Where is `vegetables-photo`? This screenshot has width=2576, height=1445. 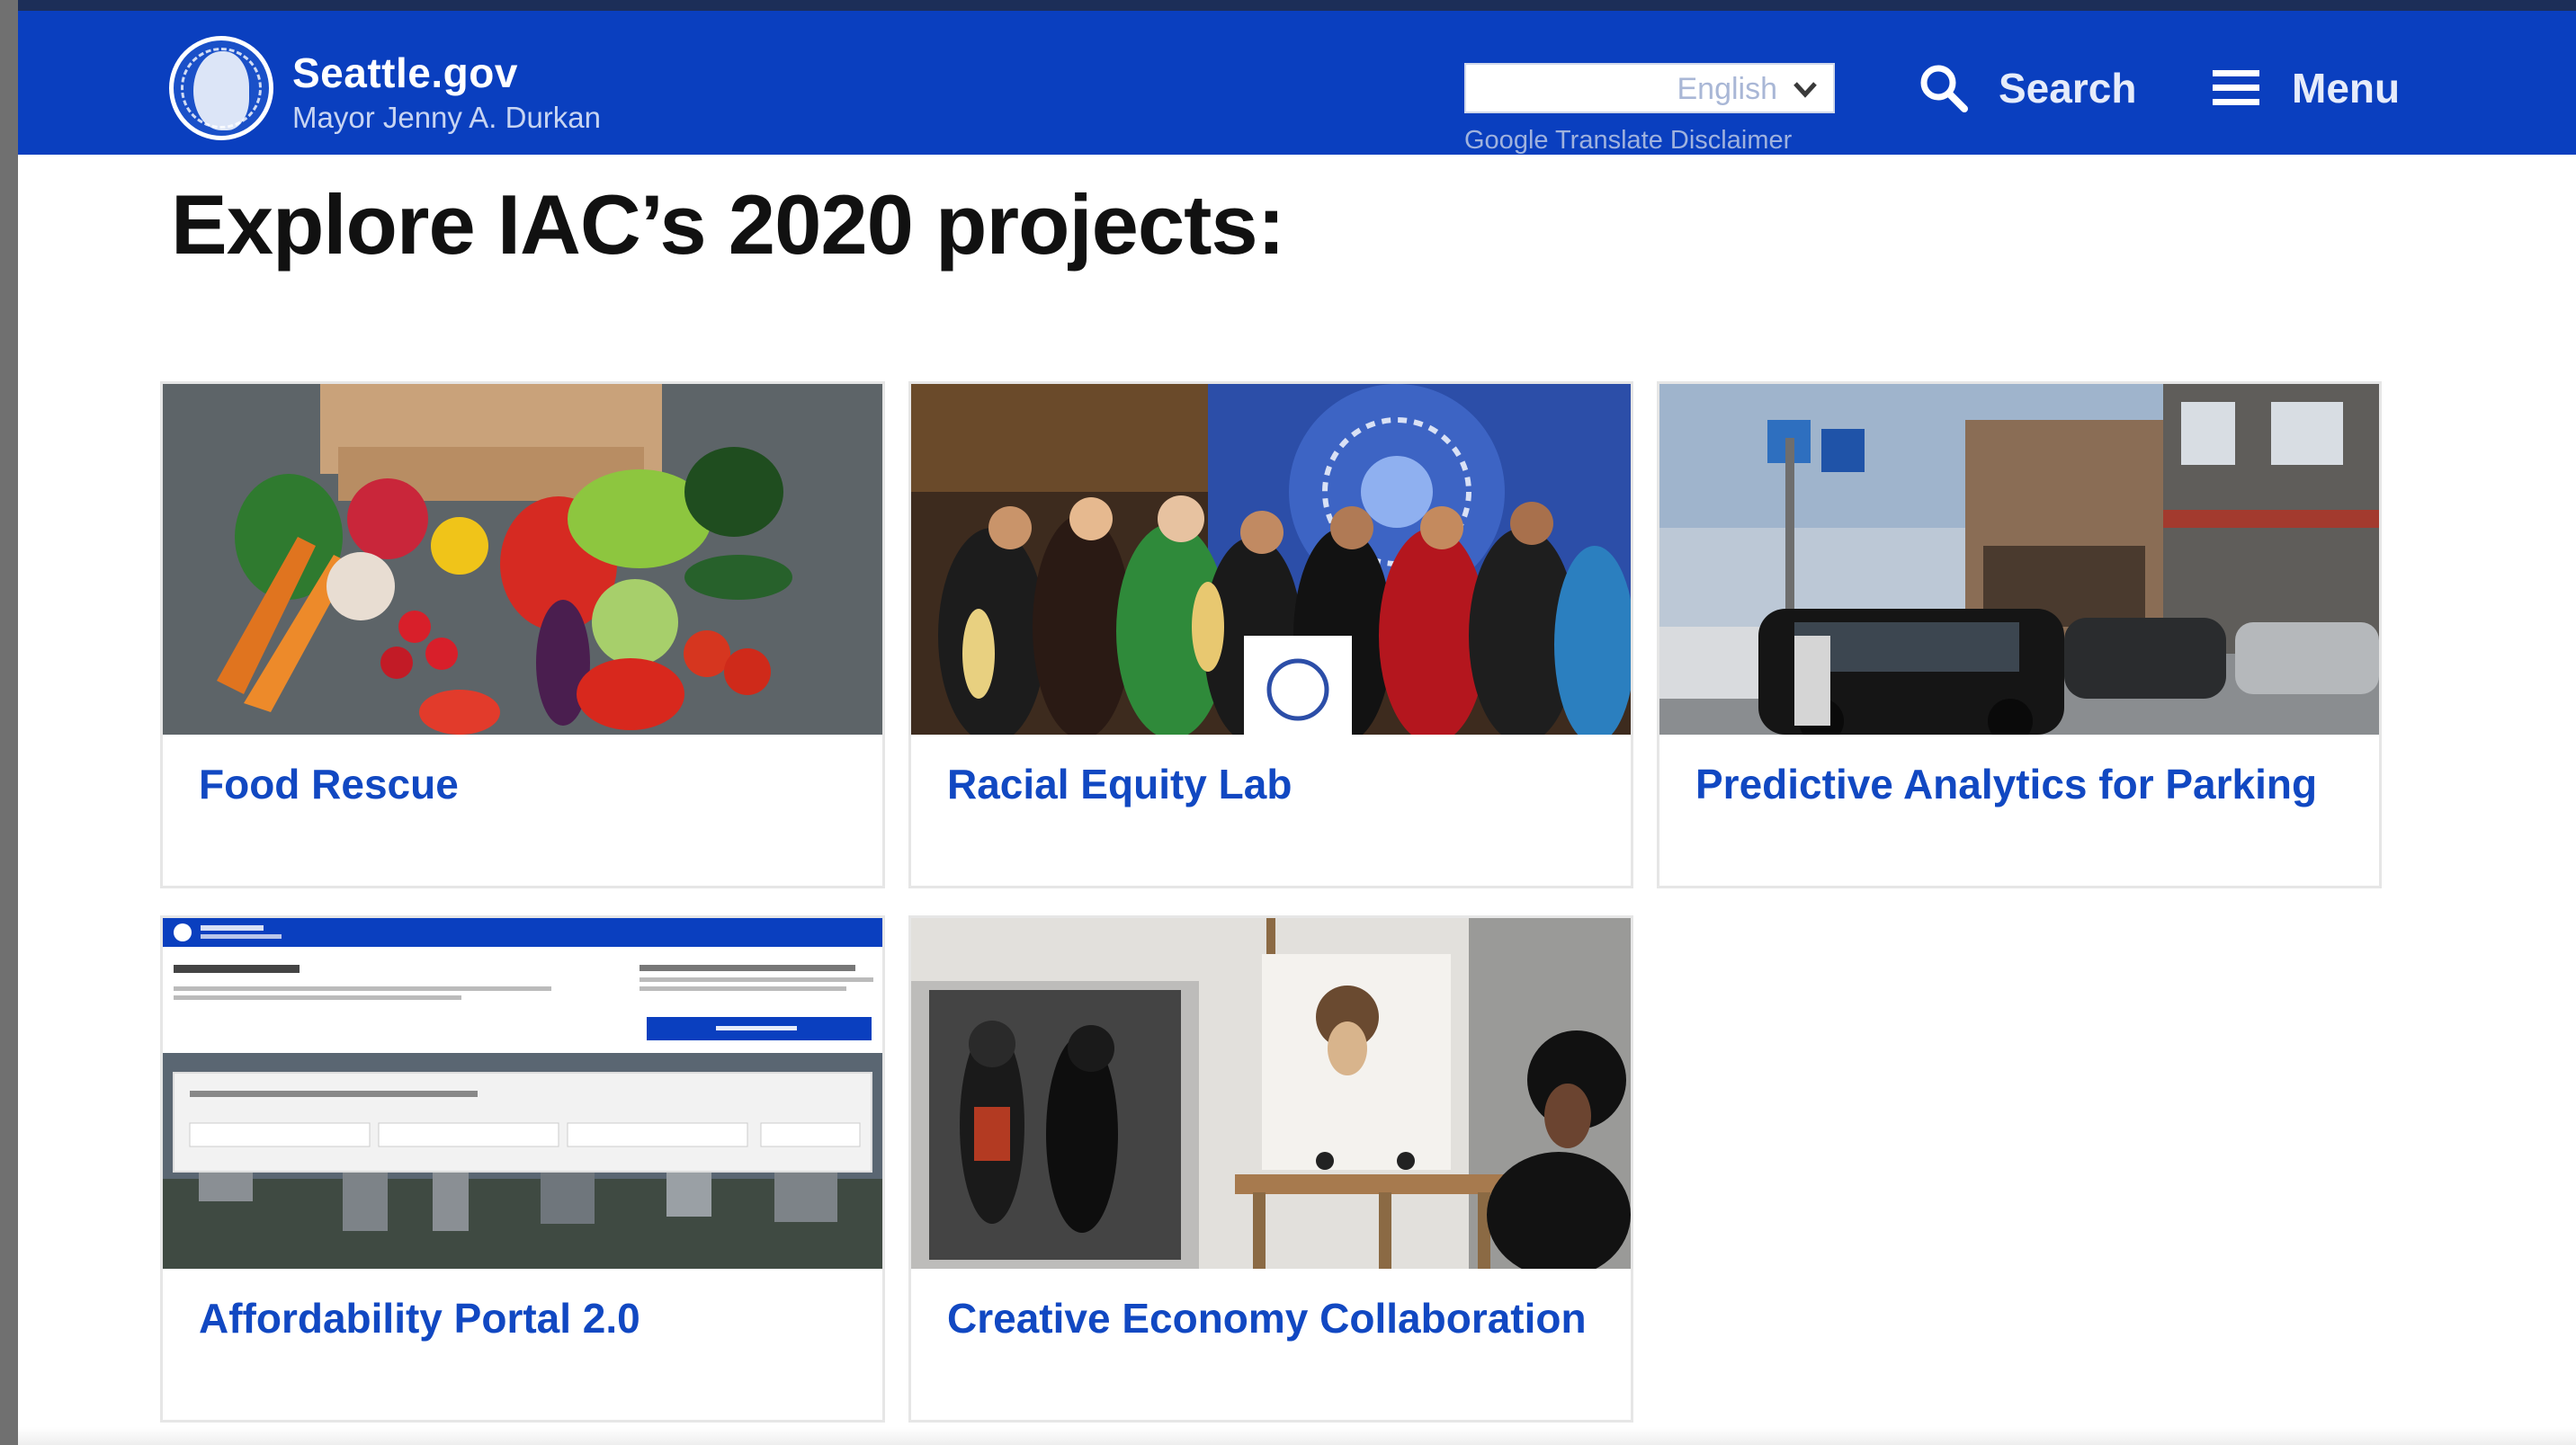 vegetables-photo is located at coordinates (522, 559).